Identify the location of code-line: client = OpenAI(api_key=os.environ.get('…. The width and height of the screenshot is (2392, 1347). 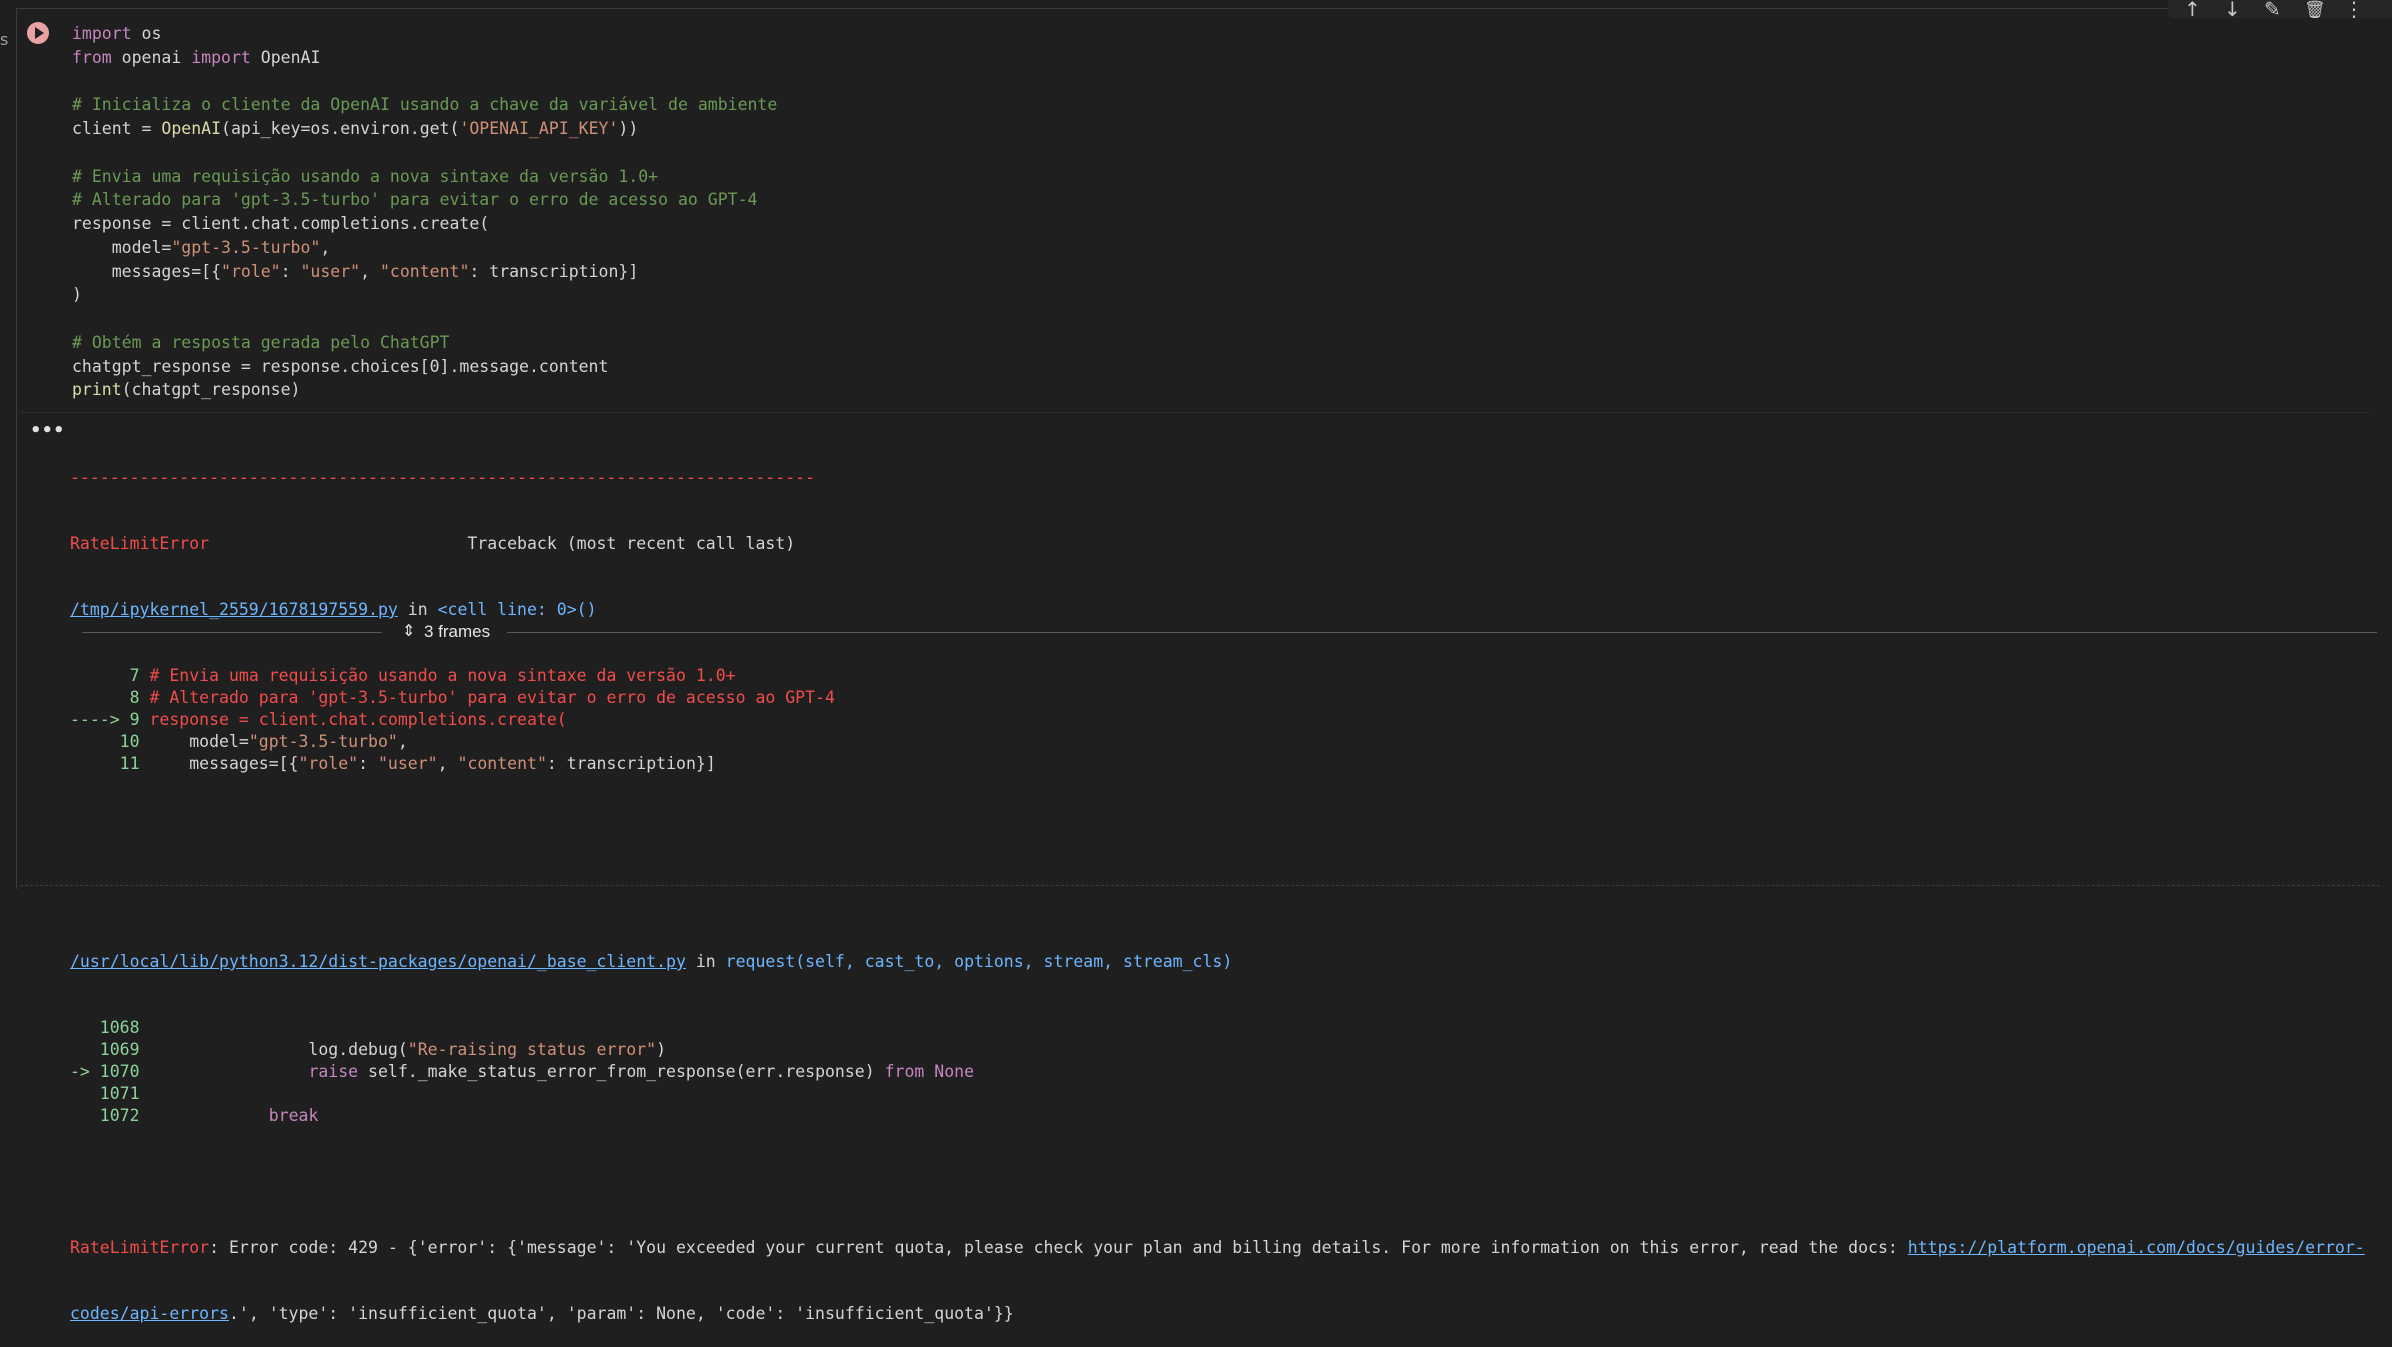
(355, 128).